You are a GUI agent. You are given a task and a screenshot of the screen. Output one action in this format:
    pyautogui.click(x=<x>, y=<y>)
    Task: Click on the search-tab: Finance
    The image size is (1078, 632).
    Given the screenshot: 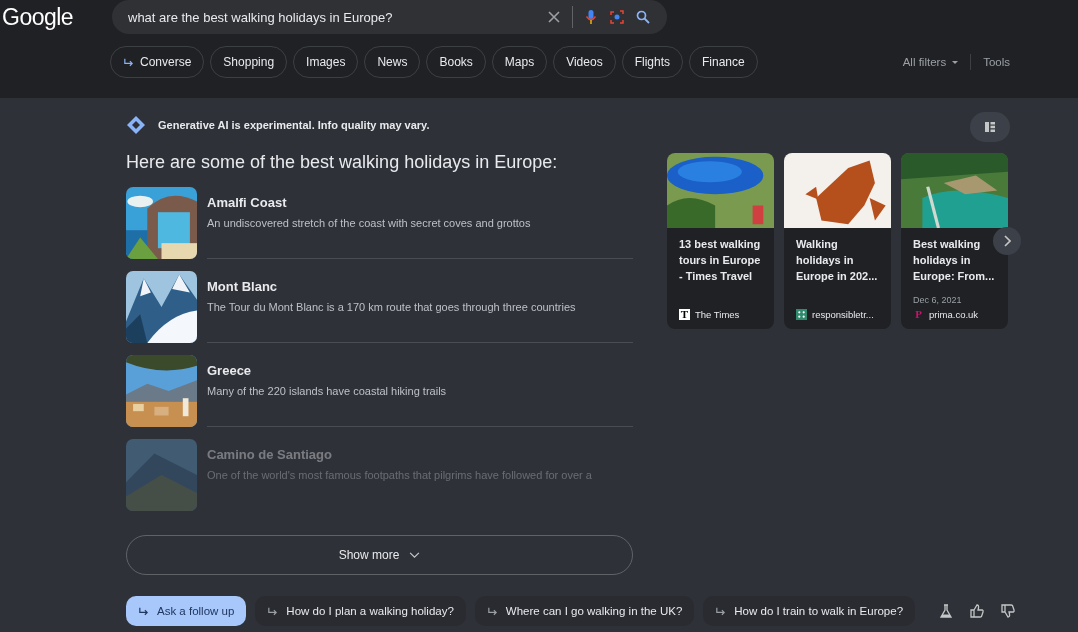 What is the action you would take?
    pyautogui.click(x=723, y=62)
    